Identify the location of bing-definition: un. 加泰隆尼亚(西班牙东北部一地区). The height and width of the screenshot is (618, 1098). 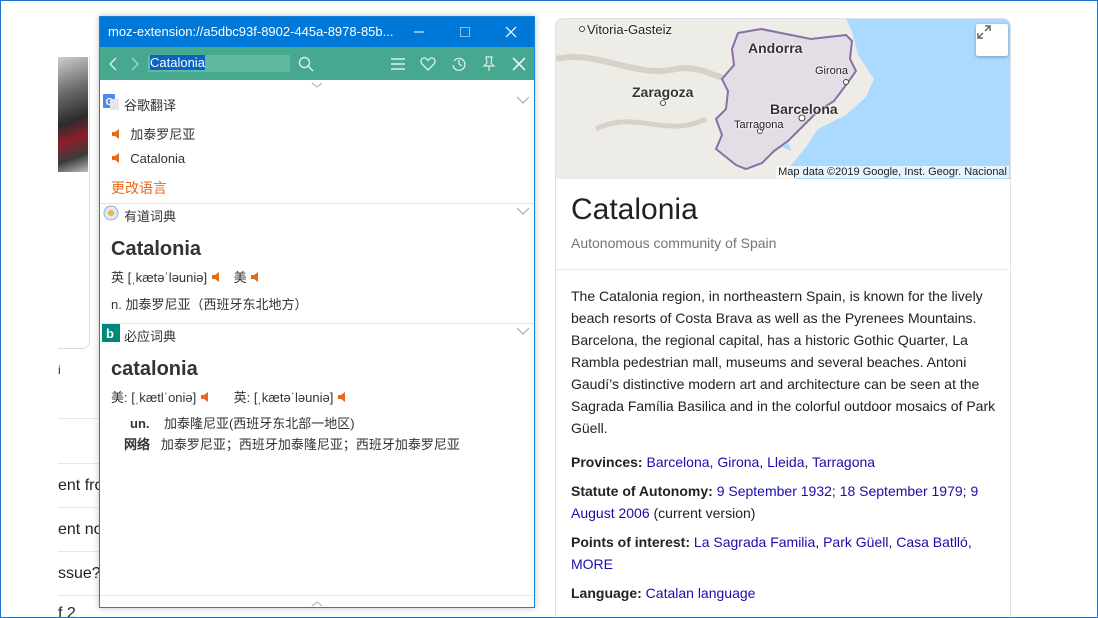
(242, 422).